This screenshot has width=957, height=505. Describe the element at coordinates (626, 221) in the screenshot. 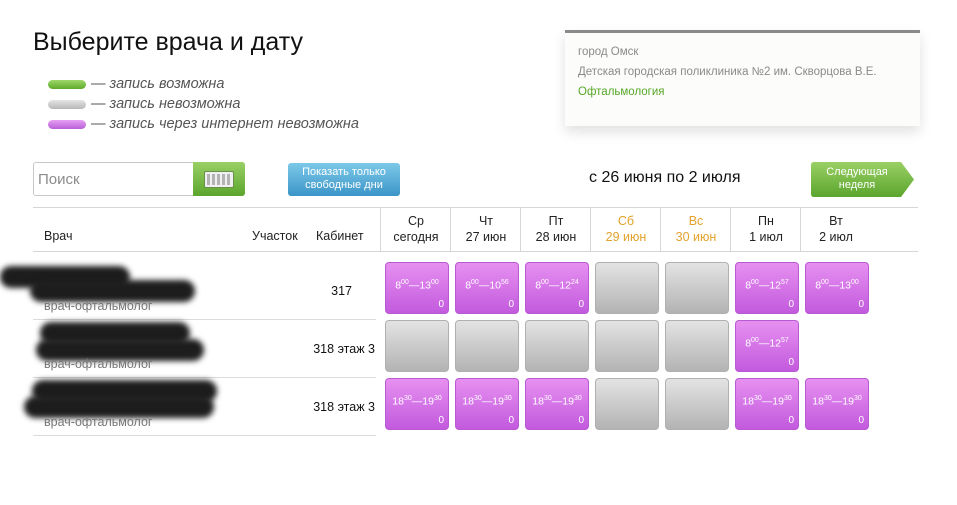

I see `day-weekday: Сб` at that location.